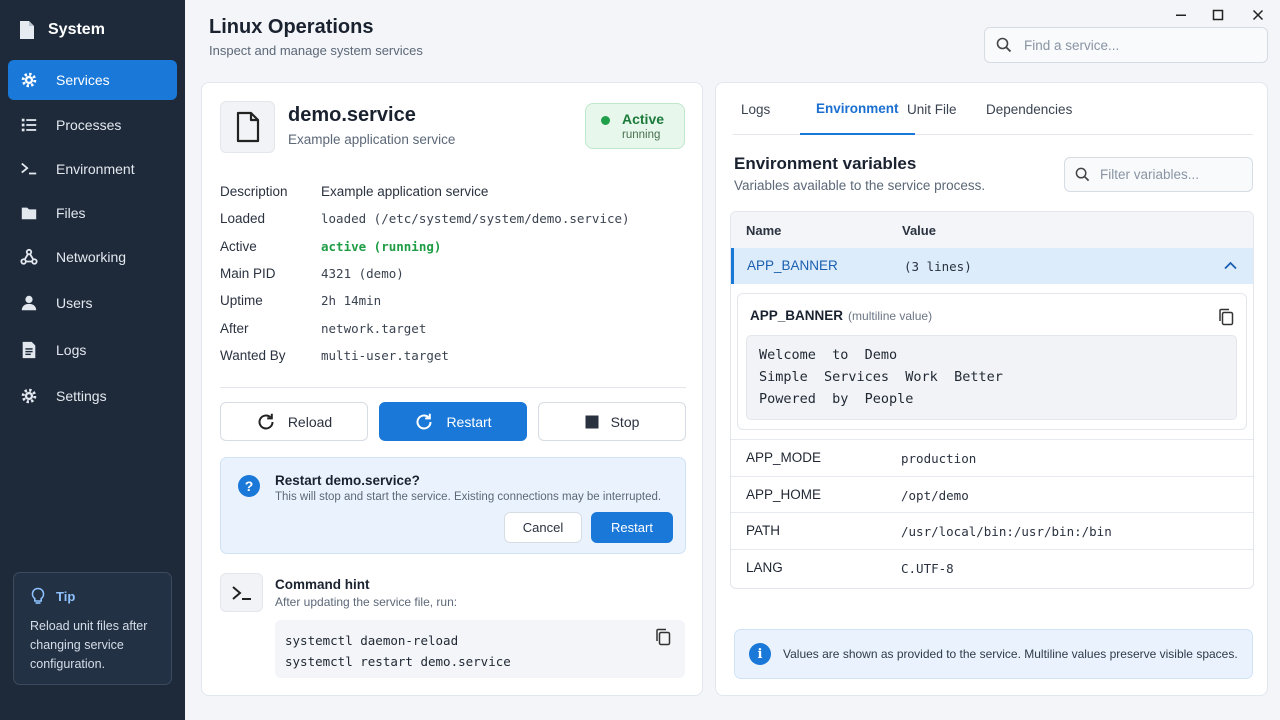 This screenshot has height=720, width=1280. I want to click on close-icon, so click(1258, 15).